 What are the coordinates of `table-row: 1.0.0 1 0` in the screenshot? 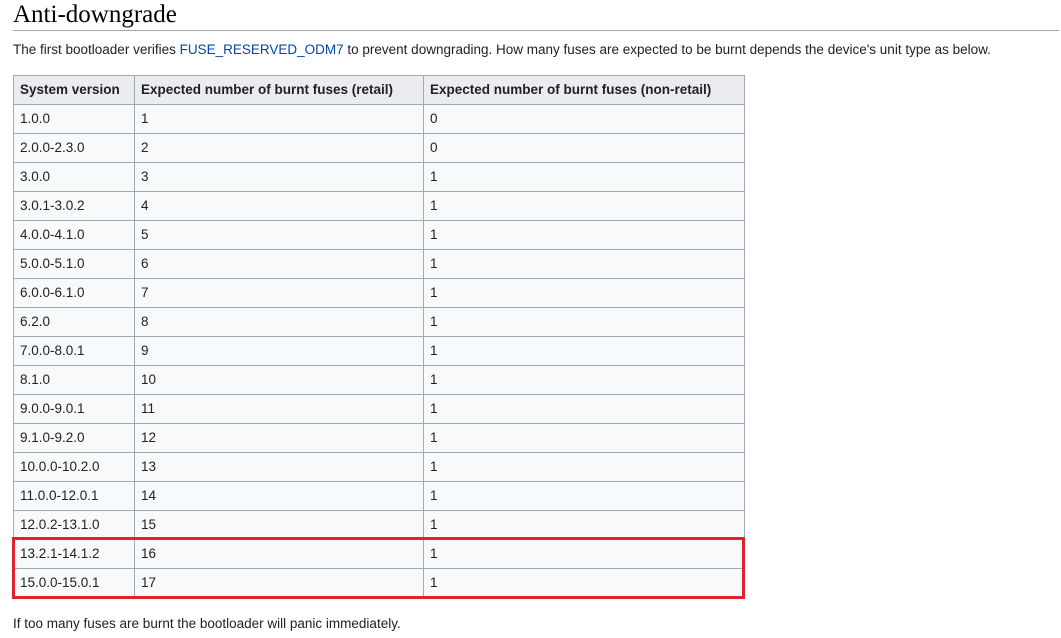 It's located at (379, 119).